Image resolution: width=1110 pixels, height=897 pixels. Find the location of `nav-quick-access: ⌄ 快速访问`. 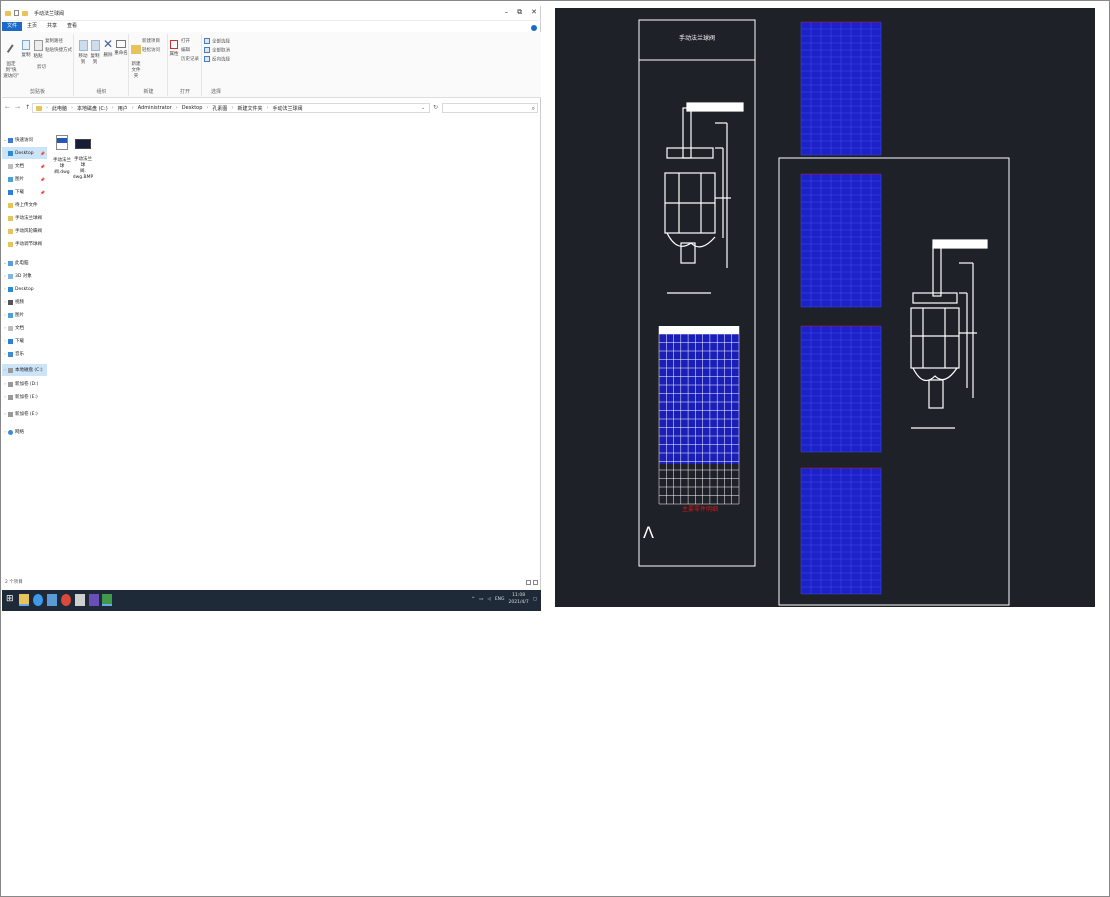

nav-quick-access: ⌄ 快速访问 is located at coordinates (24, 140).